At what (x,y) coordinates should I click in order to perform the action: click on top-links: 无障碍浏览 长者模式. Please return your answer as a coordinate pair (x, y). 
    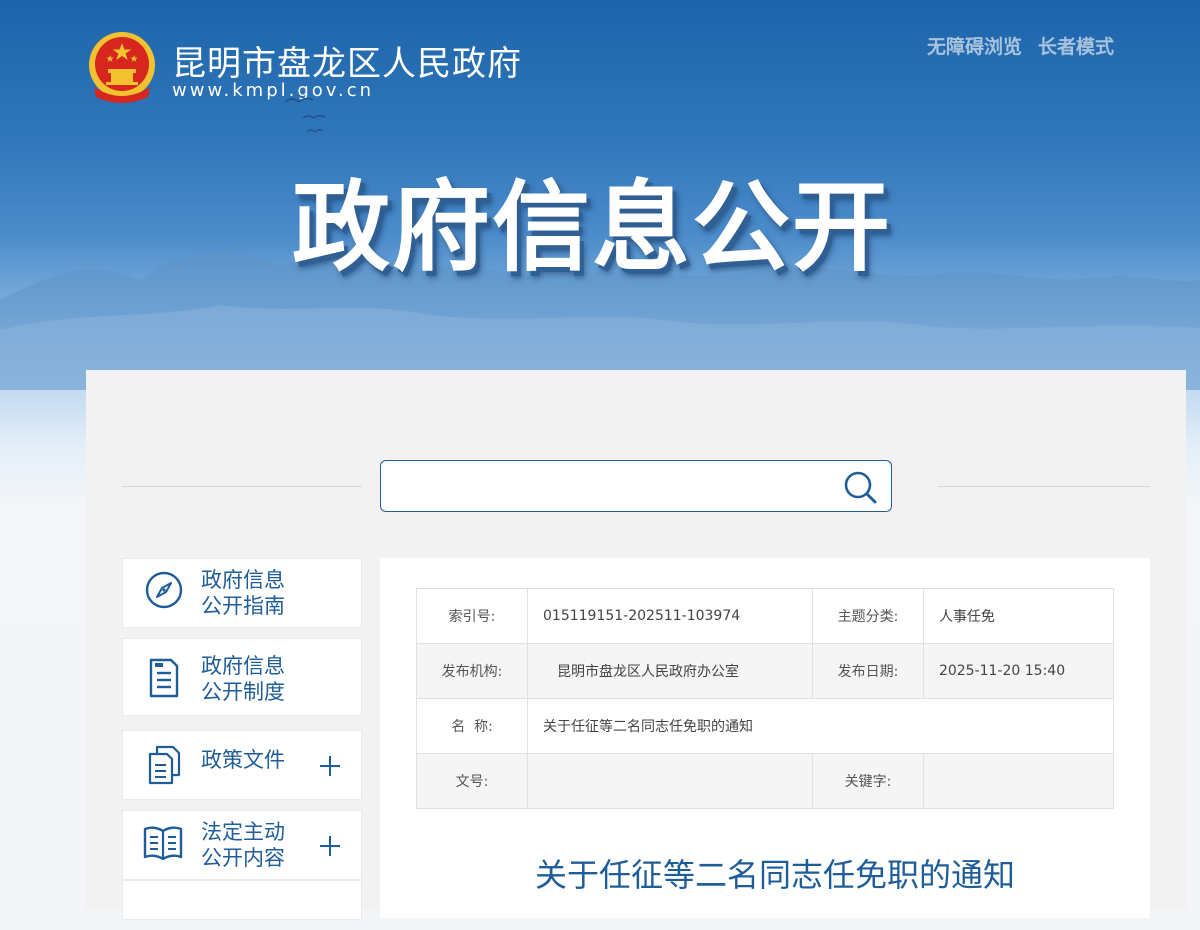
    Looking at the image, I should click on (1020, 45).